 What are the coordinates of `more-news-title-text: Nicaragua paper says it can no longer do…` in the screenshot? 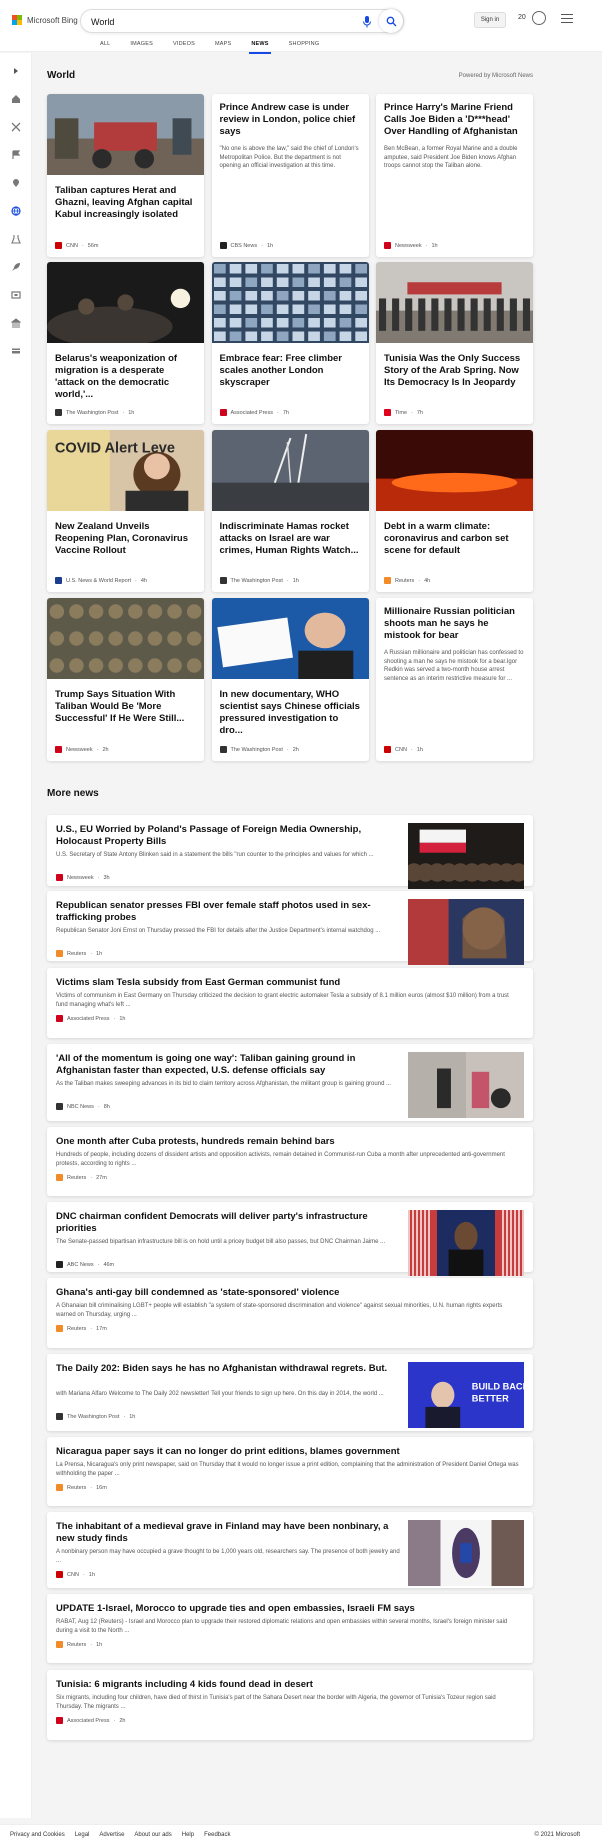 It's located at (289, 1452).